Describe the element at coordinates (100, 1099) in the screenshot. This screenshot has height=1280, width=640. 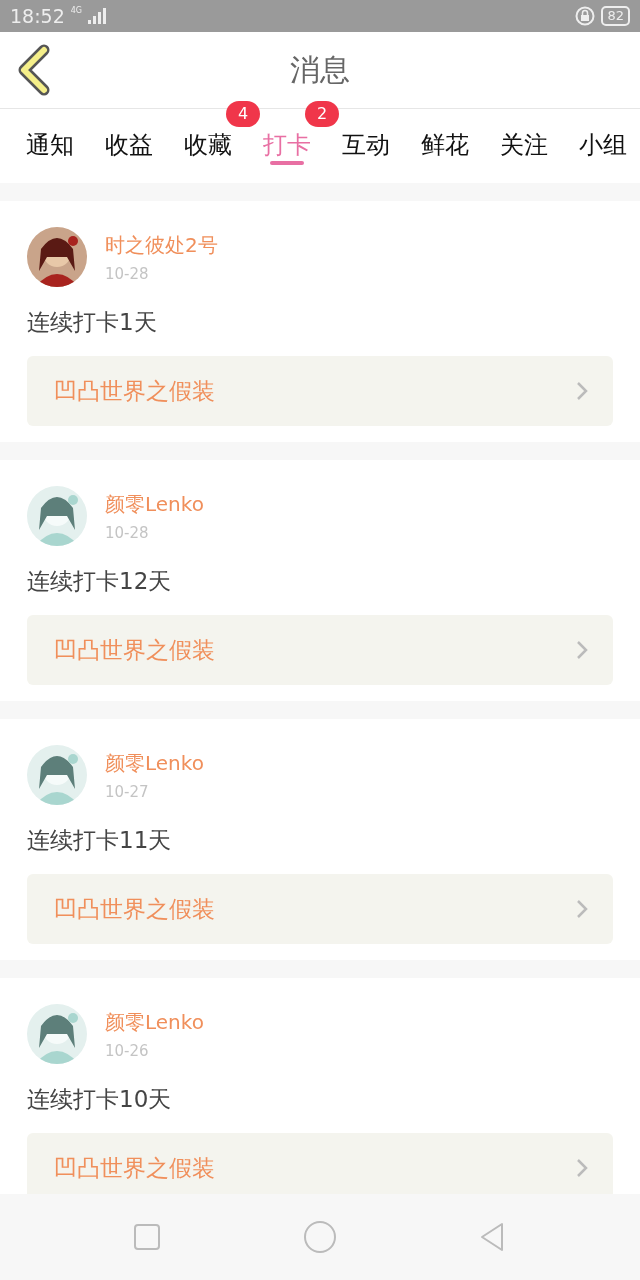
I see `message-text: 连续打卡10天` at that location.